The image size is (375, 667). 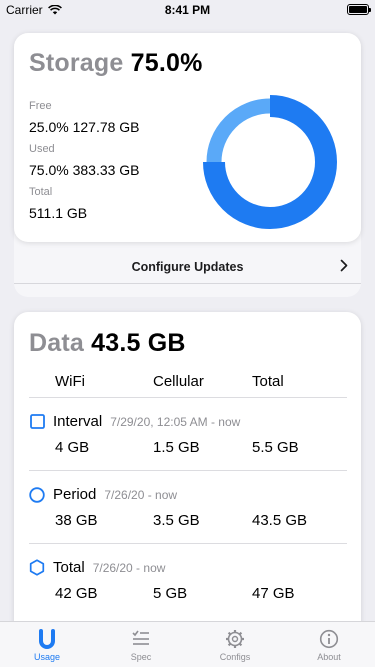 What do you see at coordinates (76, 520) in the screenshot?
I see `period-wifi-value: 38 GB` at bounding box center [76, 520].